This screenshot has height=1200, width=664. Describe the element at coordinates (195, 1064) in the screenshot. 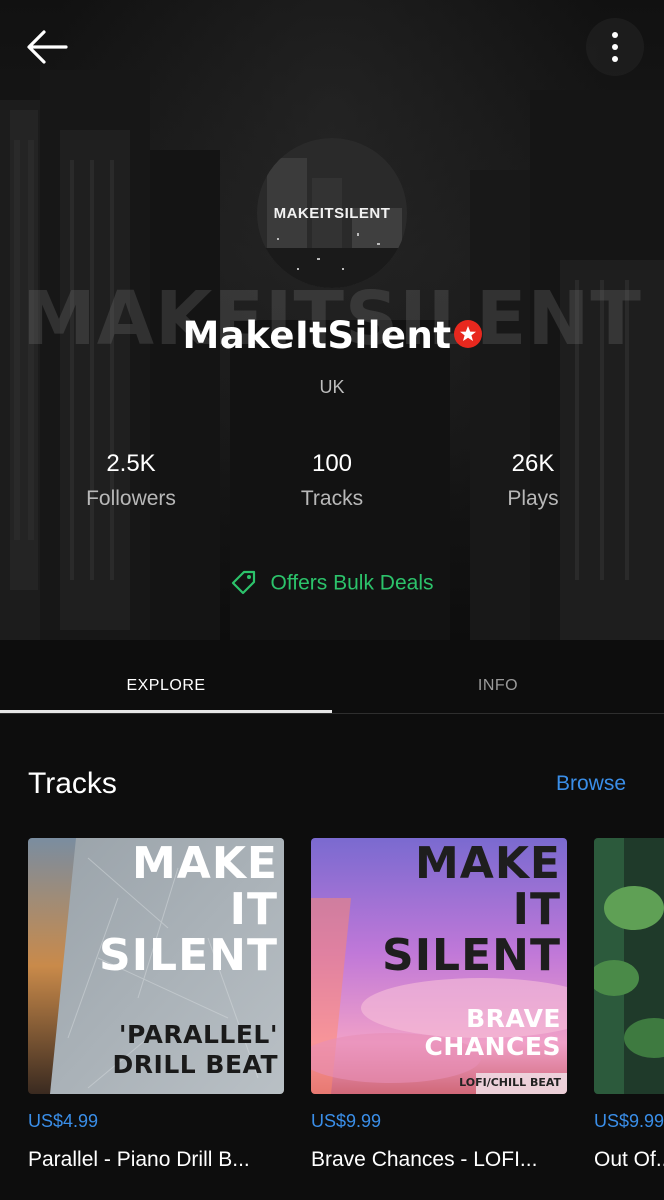

I see `cover-subtitle: DRILL BEAT` at that location.